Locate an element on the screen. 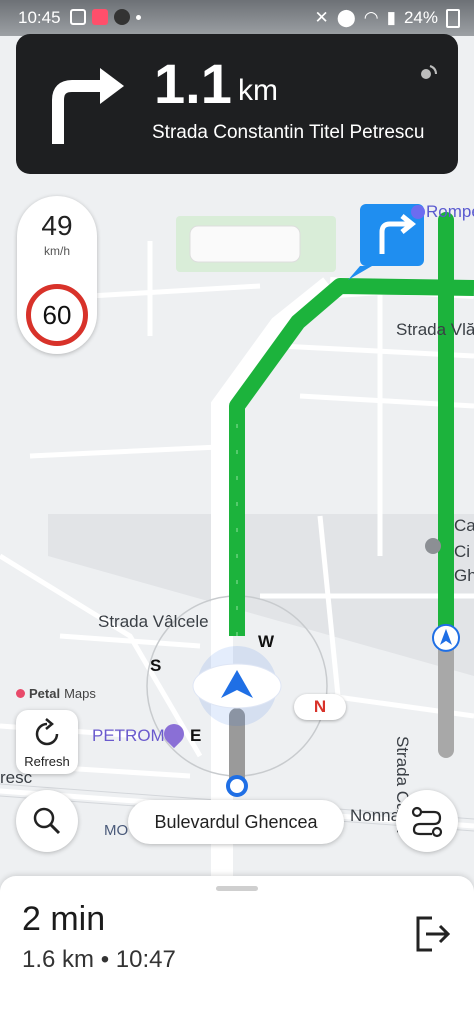 The width and height of the screenshot is (474, 1016). instruction-distance: 1.1 is located at coordinates (193, 83).